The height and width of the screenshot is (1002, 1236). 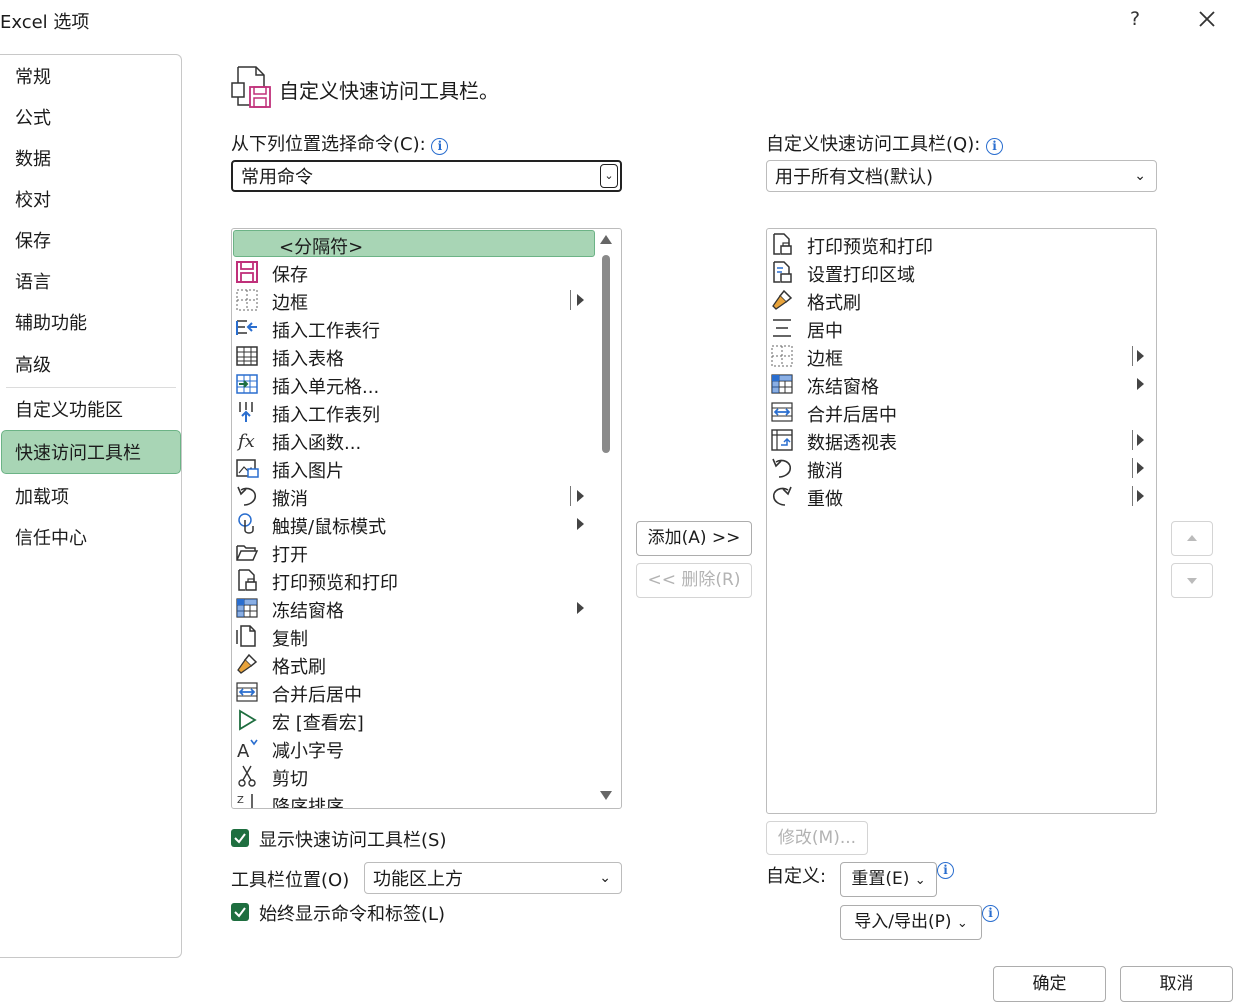 What do you see at coordinates (418, 879) in the screenshot?
I see `toolbar-position-value: 功能区上方` at bounding box center [418, 879].